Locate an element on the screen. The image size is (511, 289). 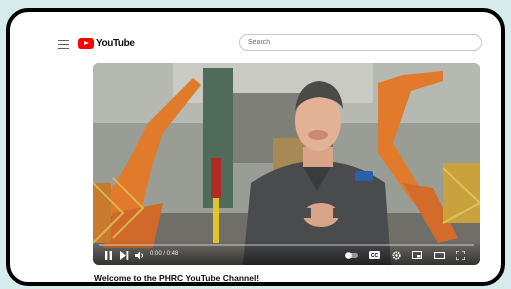
svg-text: CC is located at coordinates (374, 256).